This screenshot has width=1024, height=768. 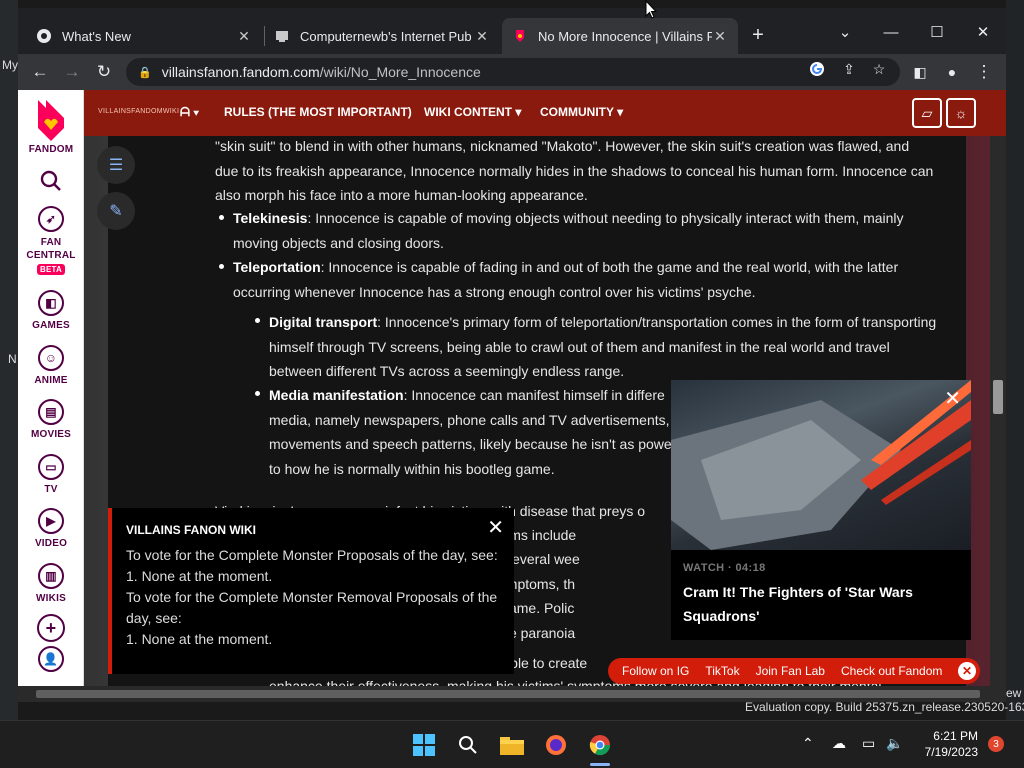 I want to click on tab-computernewb: Computernewb's Internet Pub H ✕, so click(x=382, y=36).